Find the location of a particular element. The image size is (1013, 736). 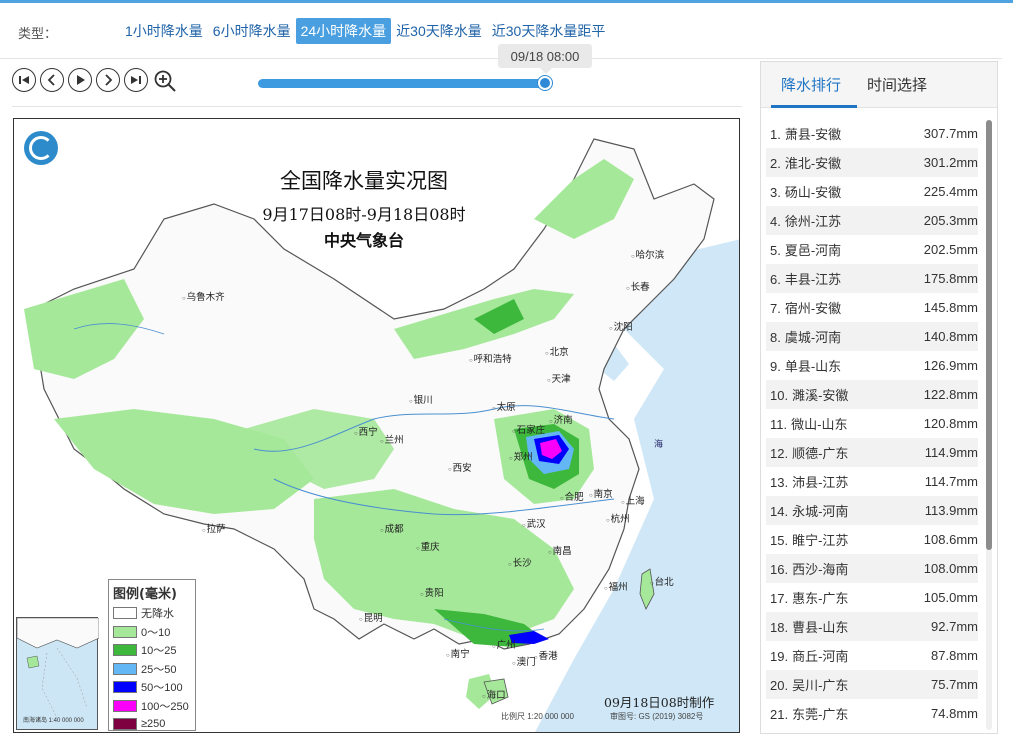

city-label: 福州 is located at coordinates (616, 586).